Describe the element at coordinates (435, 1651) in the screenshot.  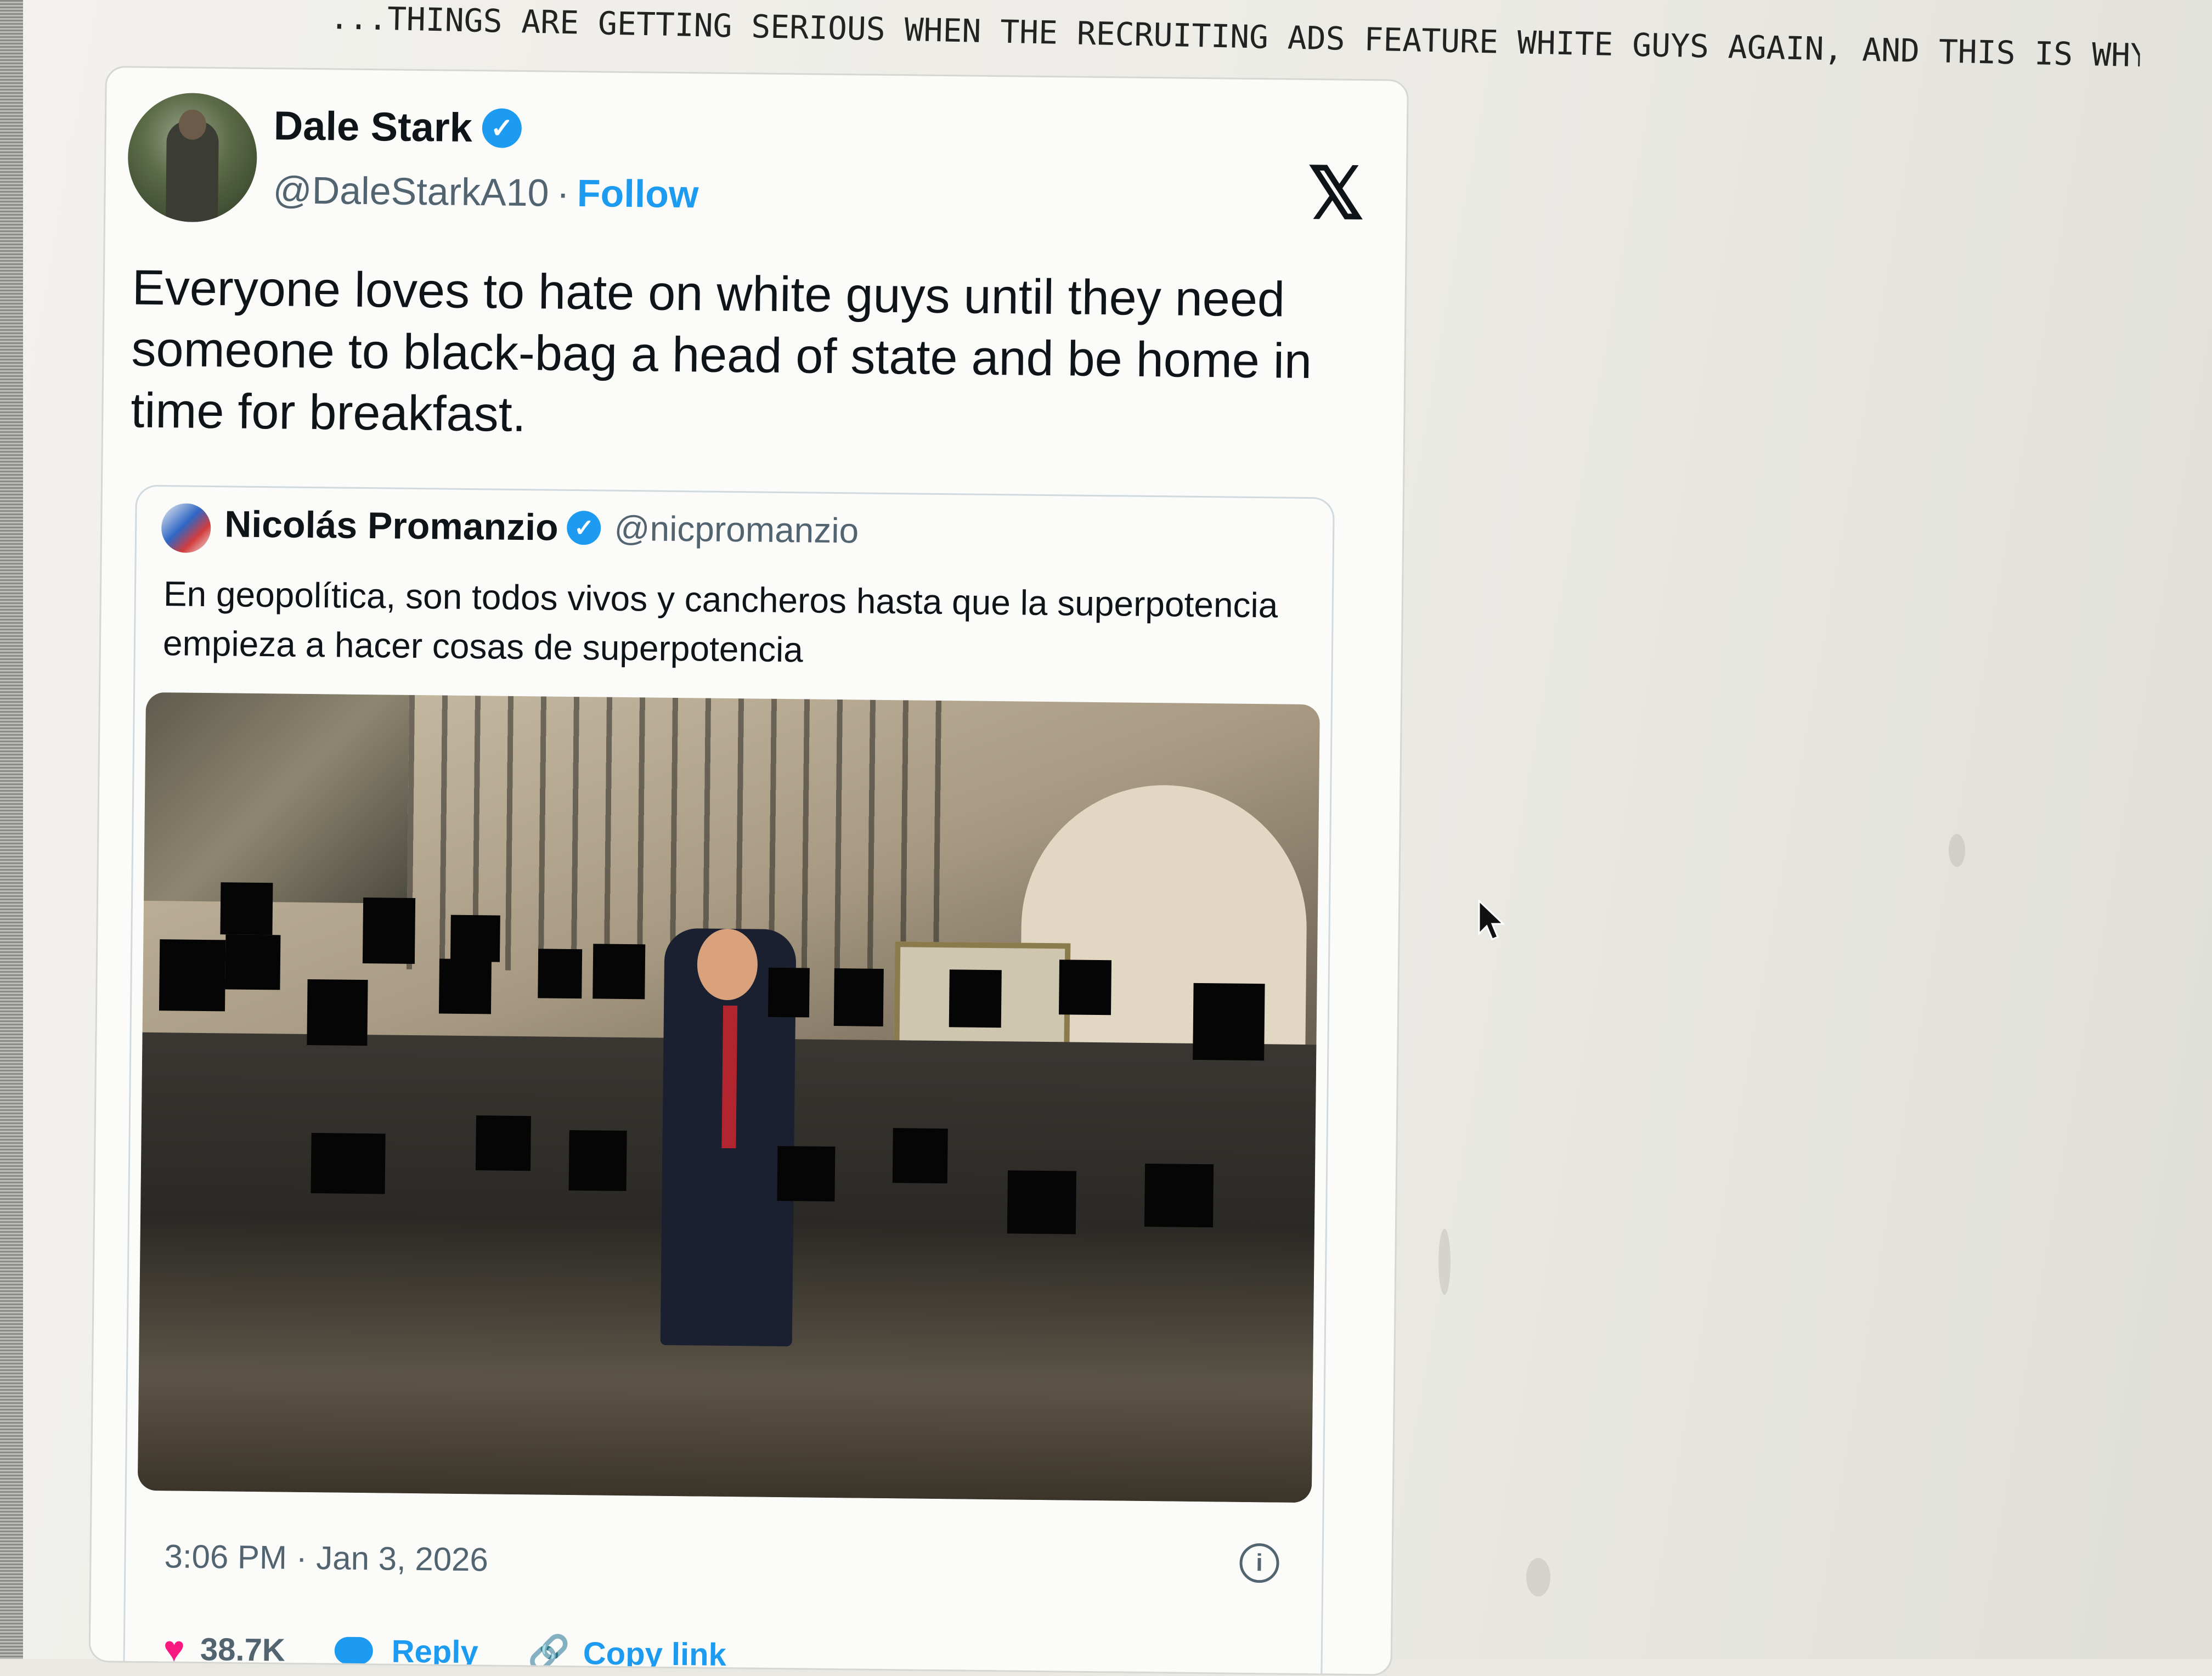
I see `reply-label: Reply` at that location.